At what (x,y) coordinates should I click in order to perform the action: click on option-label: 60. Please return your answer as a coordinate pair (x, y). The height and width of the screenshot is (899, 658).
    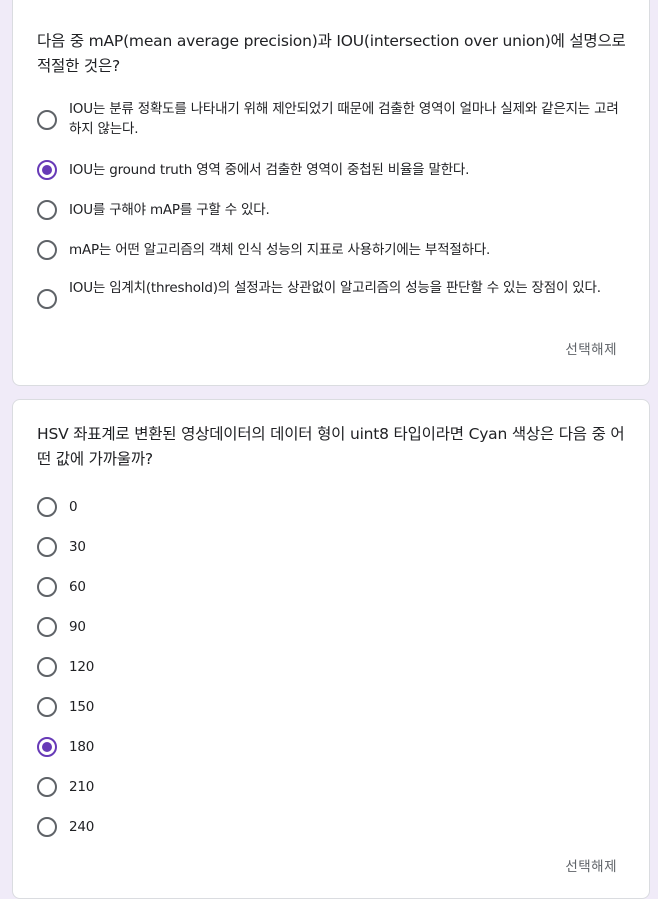
    Looking at the image, I should click on (77, 587).